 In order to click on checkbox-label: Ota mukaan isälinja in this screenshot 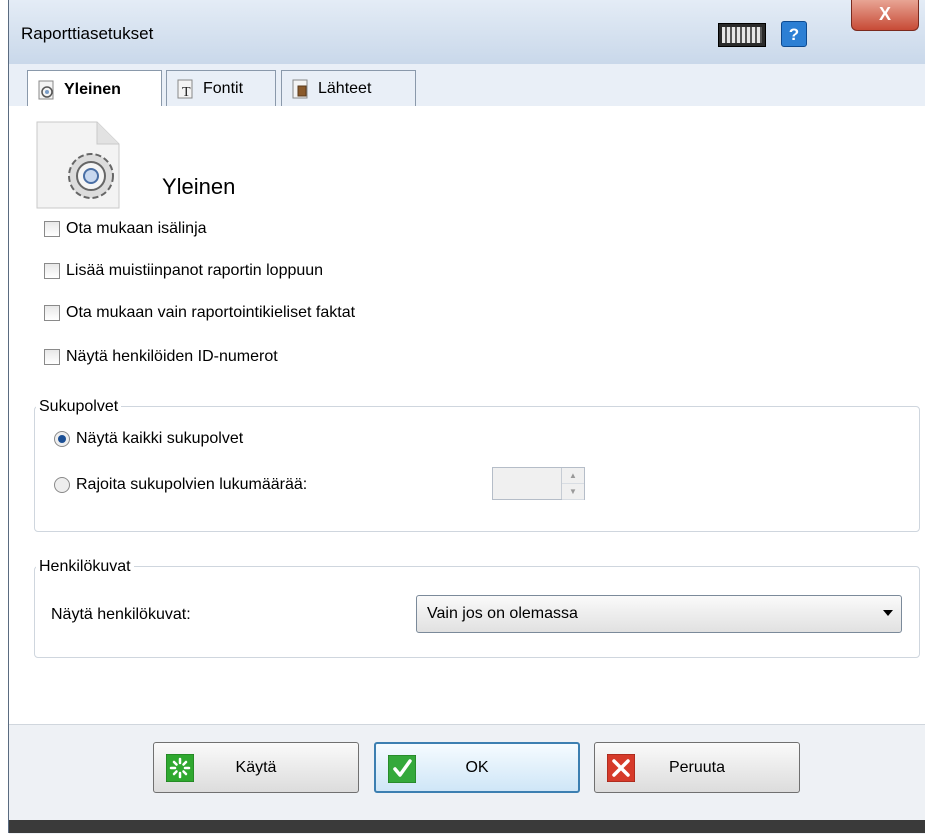, I will do `click(136, 228)`.